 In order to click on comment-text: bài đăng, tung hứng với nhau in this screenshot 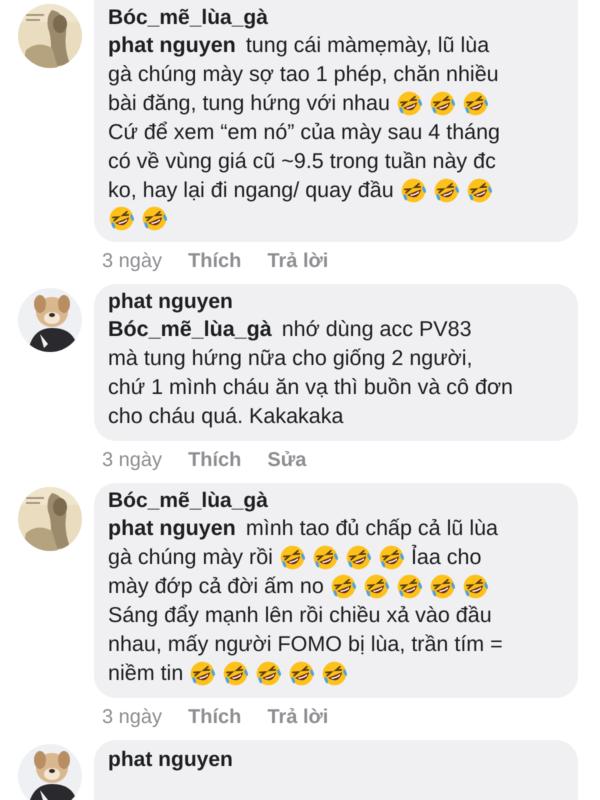, I will do `click(249, 103)`.